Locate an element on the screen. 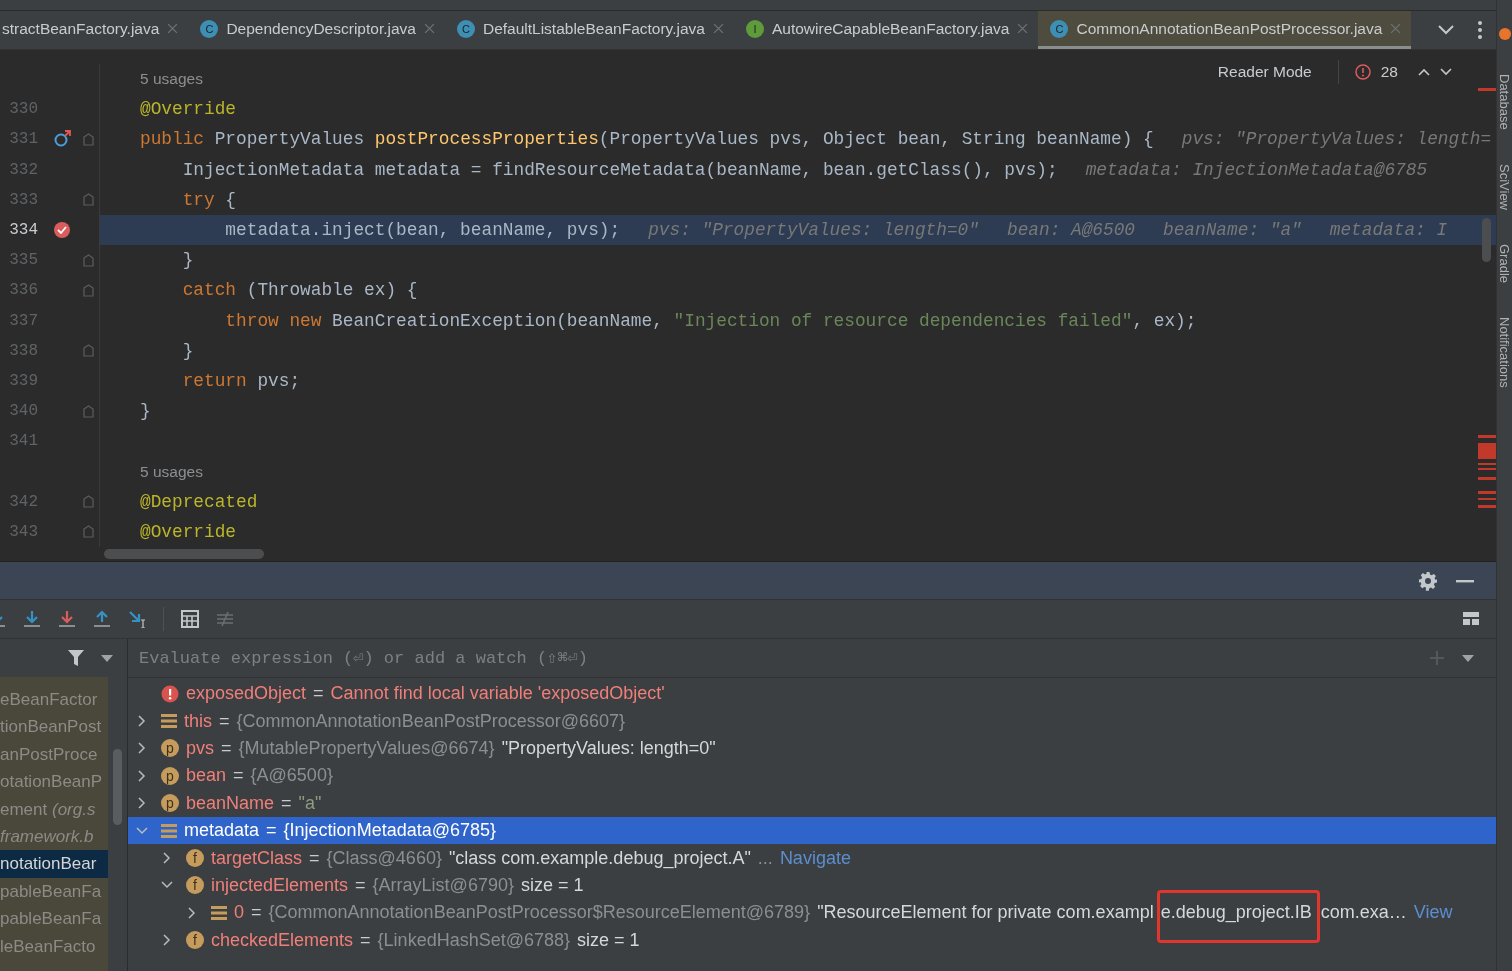  object-reference: {CommonAnnotationBeanPostProcessor$ResourceElement@6789} is located at coordinates (539, 913).